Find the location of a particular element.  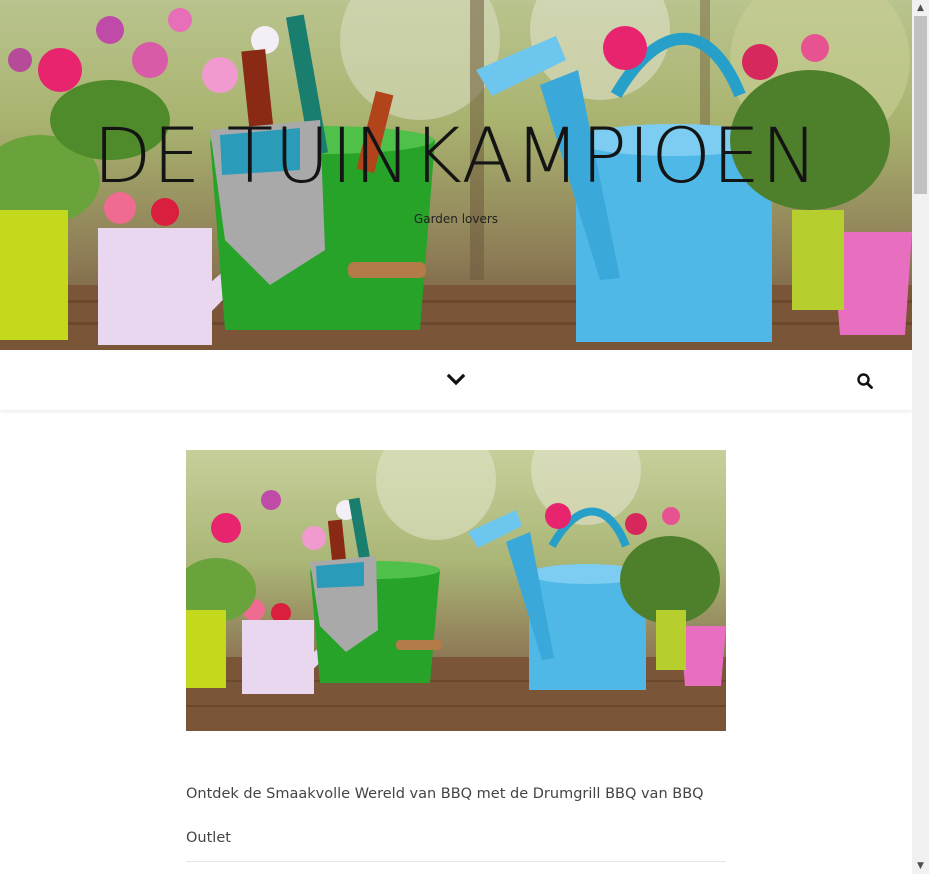

chevron-down-icon is located at coordinates (456, 379).